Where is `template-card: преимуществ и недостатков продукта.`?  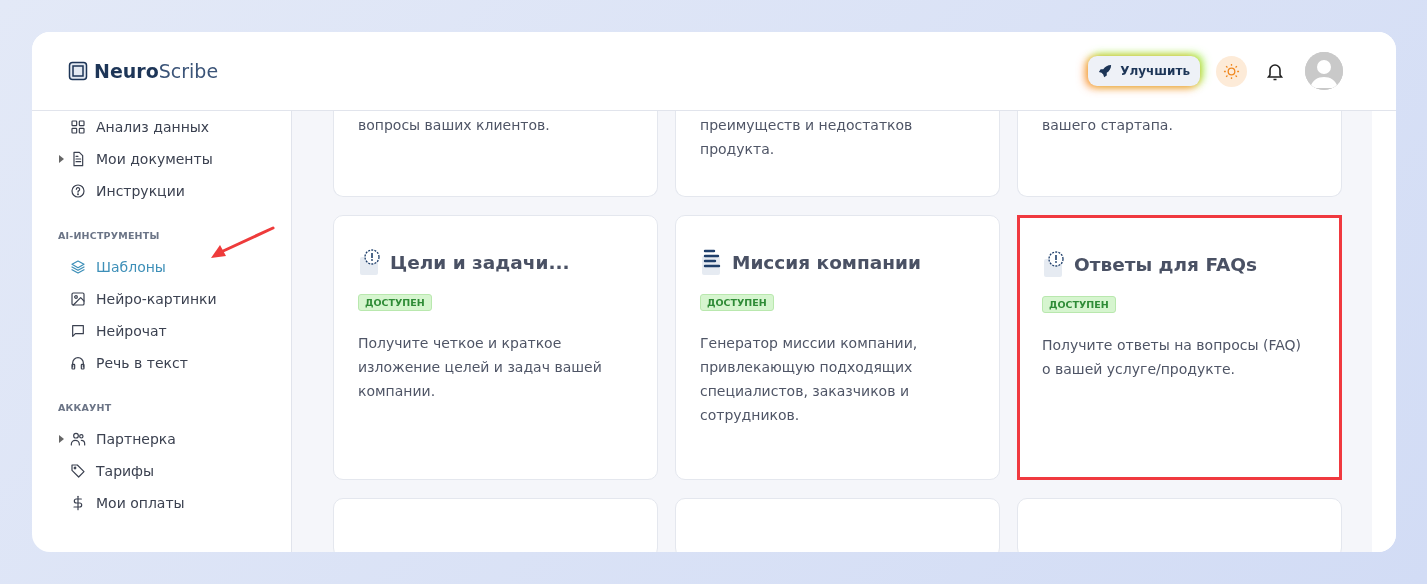 template-card: преимуществ и недостатков продукта. is located at coordinates (837, 154).